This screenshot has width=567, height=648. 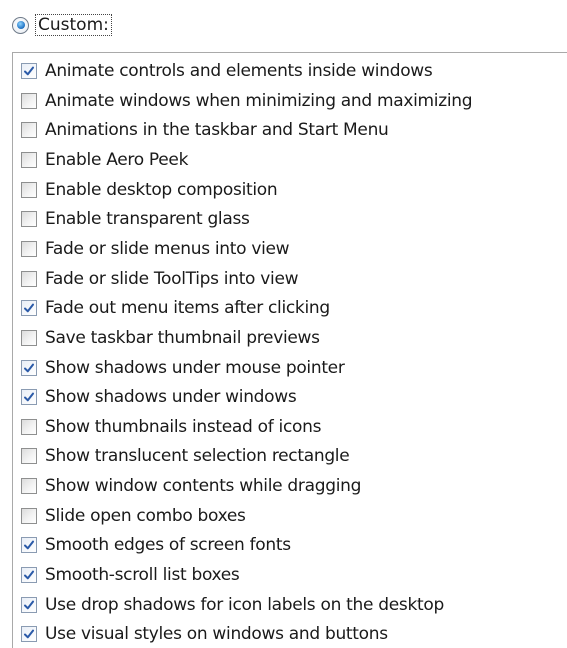 I want to click on option-item: Fade or slide ToolTips into view, so click(x=160, y=279).